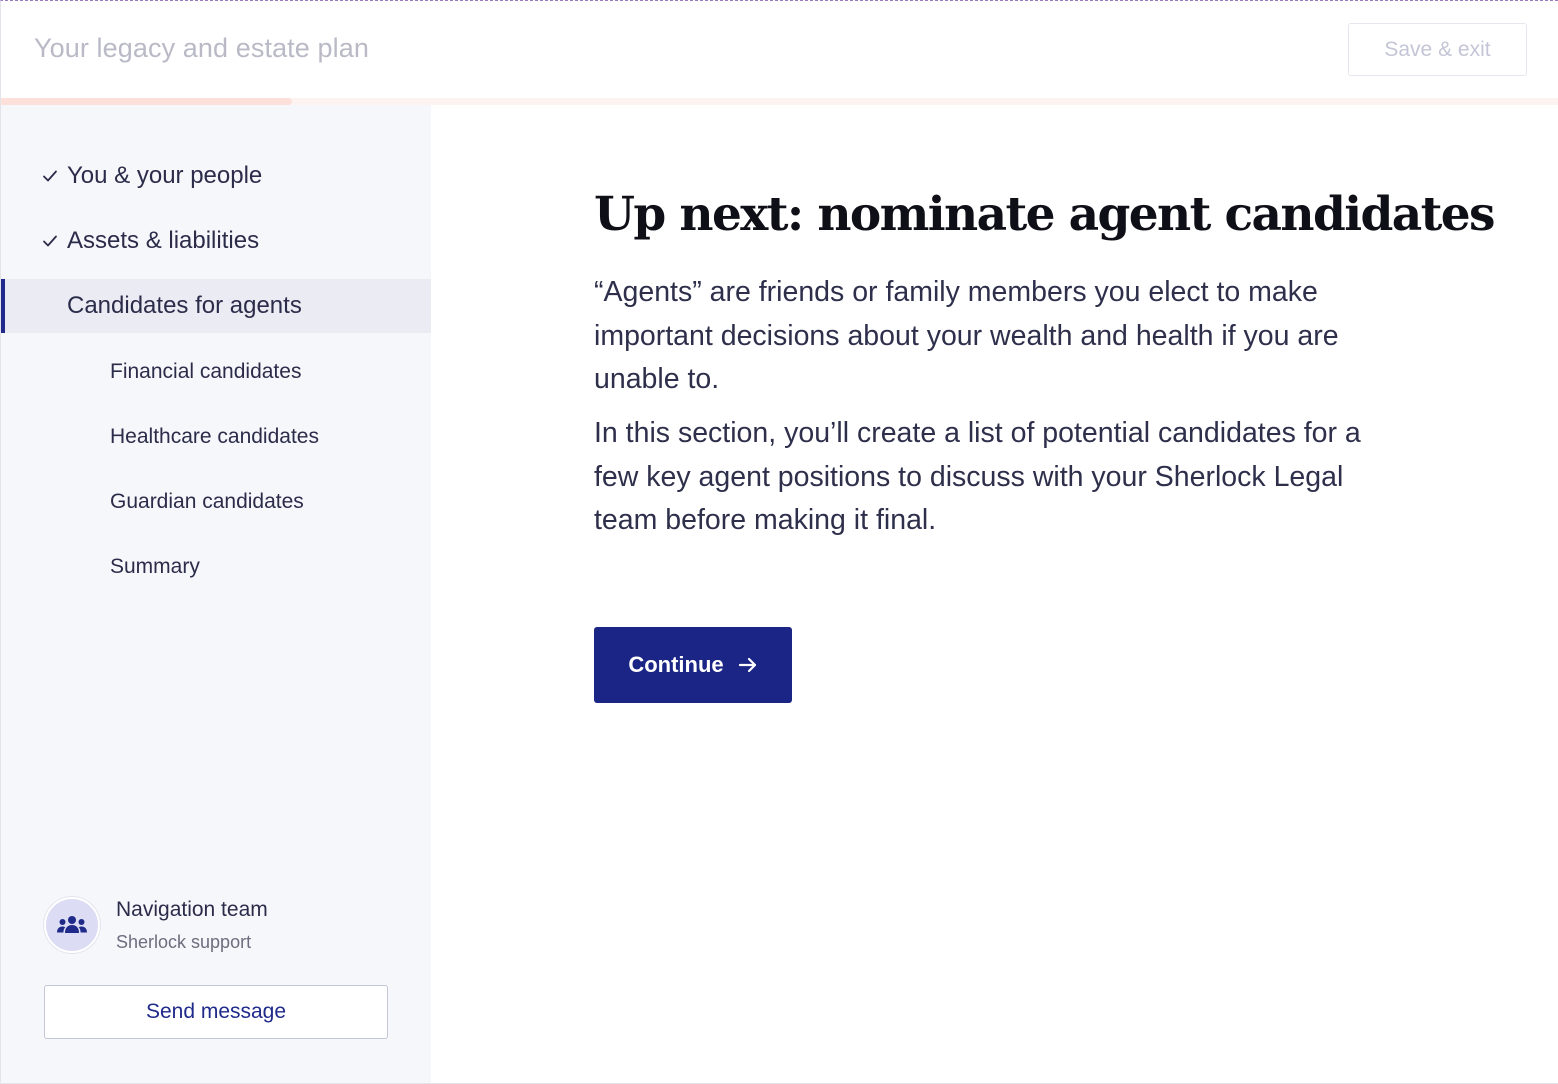 This screenshot has height=1084, width=1558. What do you see at coordinates (155, 566) in the screenshot?
I see `sidebar-item-label: Summary` at bounding box center [155, 566].